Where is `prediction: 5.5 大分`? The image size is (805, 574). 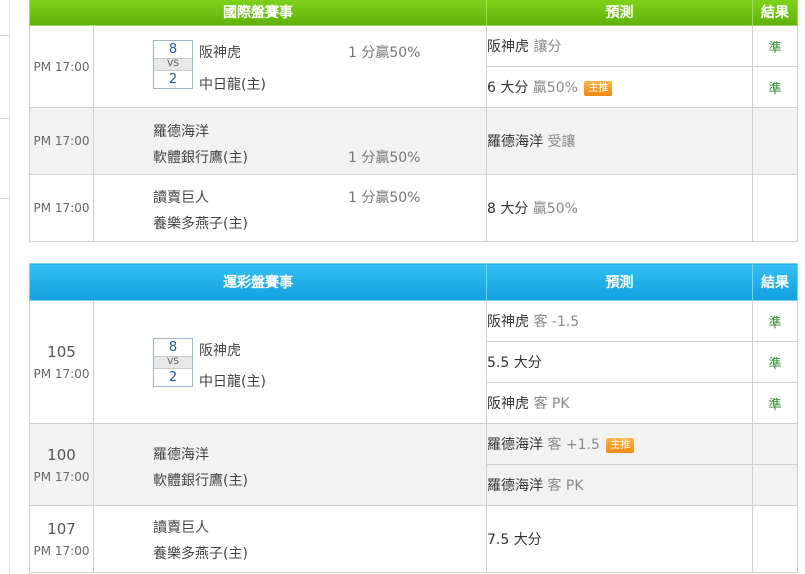
prediction: 5.5 大分 is located at coordinates (619, 362).